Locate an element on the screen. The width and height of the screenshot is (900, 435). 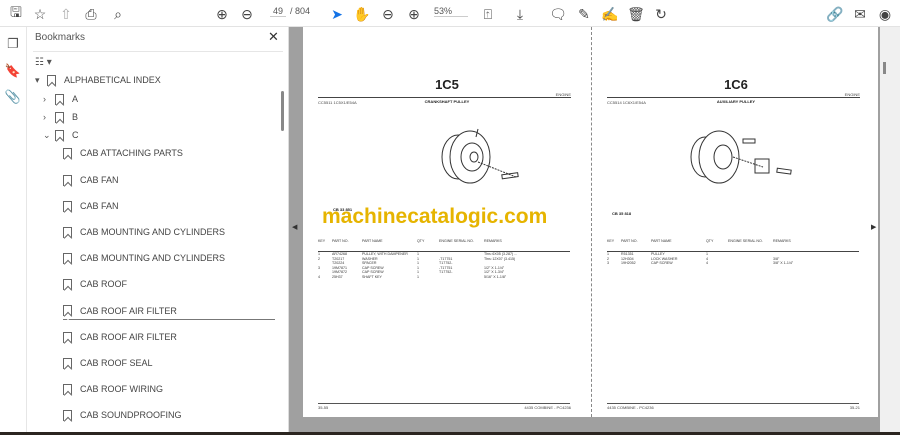
bookmark-item: CAB ROOF is located at coordinates (95, 284).